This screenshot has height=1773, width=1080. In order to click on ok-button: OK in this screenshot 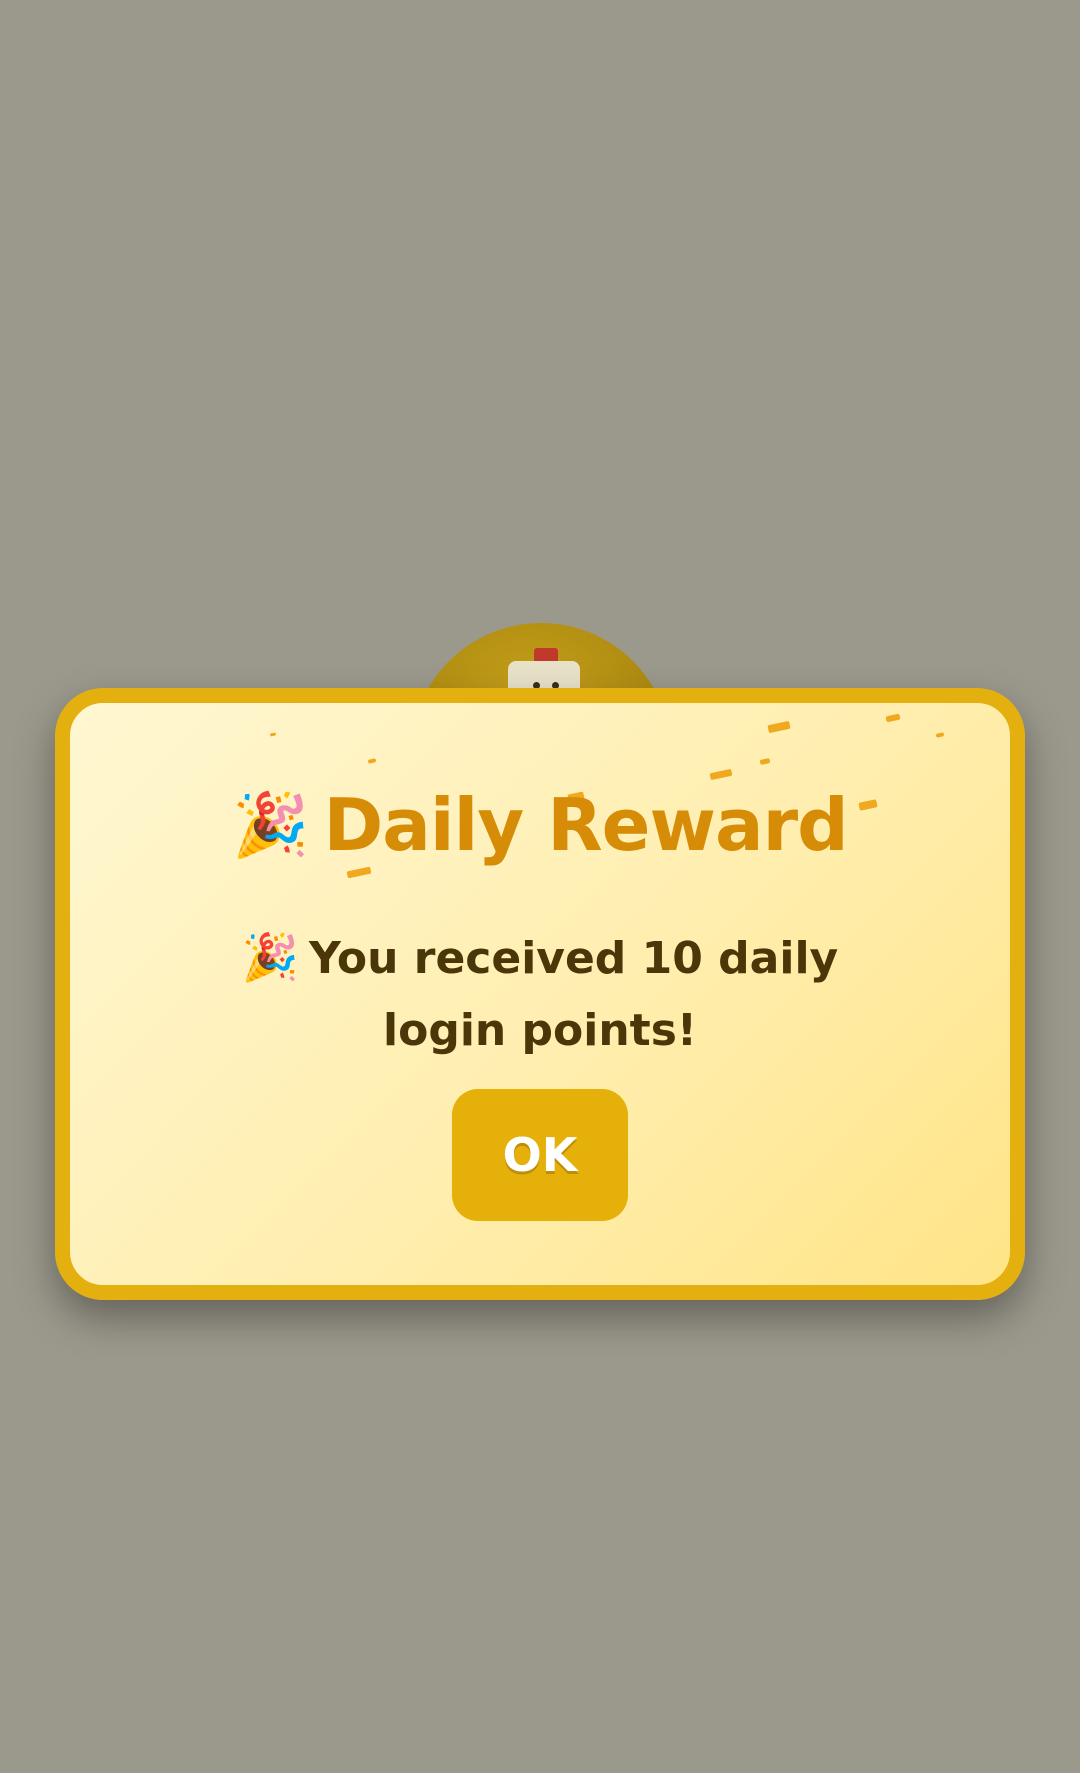, I will do `click(540, 1155)`.